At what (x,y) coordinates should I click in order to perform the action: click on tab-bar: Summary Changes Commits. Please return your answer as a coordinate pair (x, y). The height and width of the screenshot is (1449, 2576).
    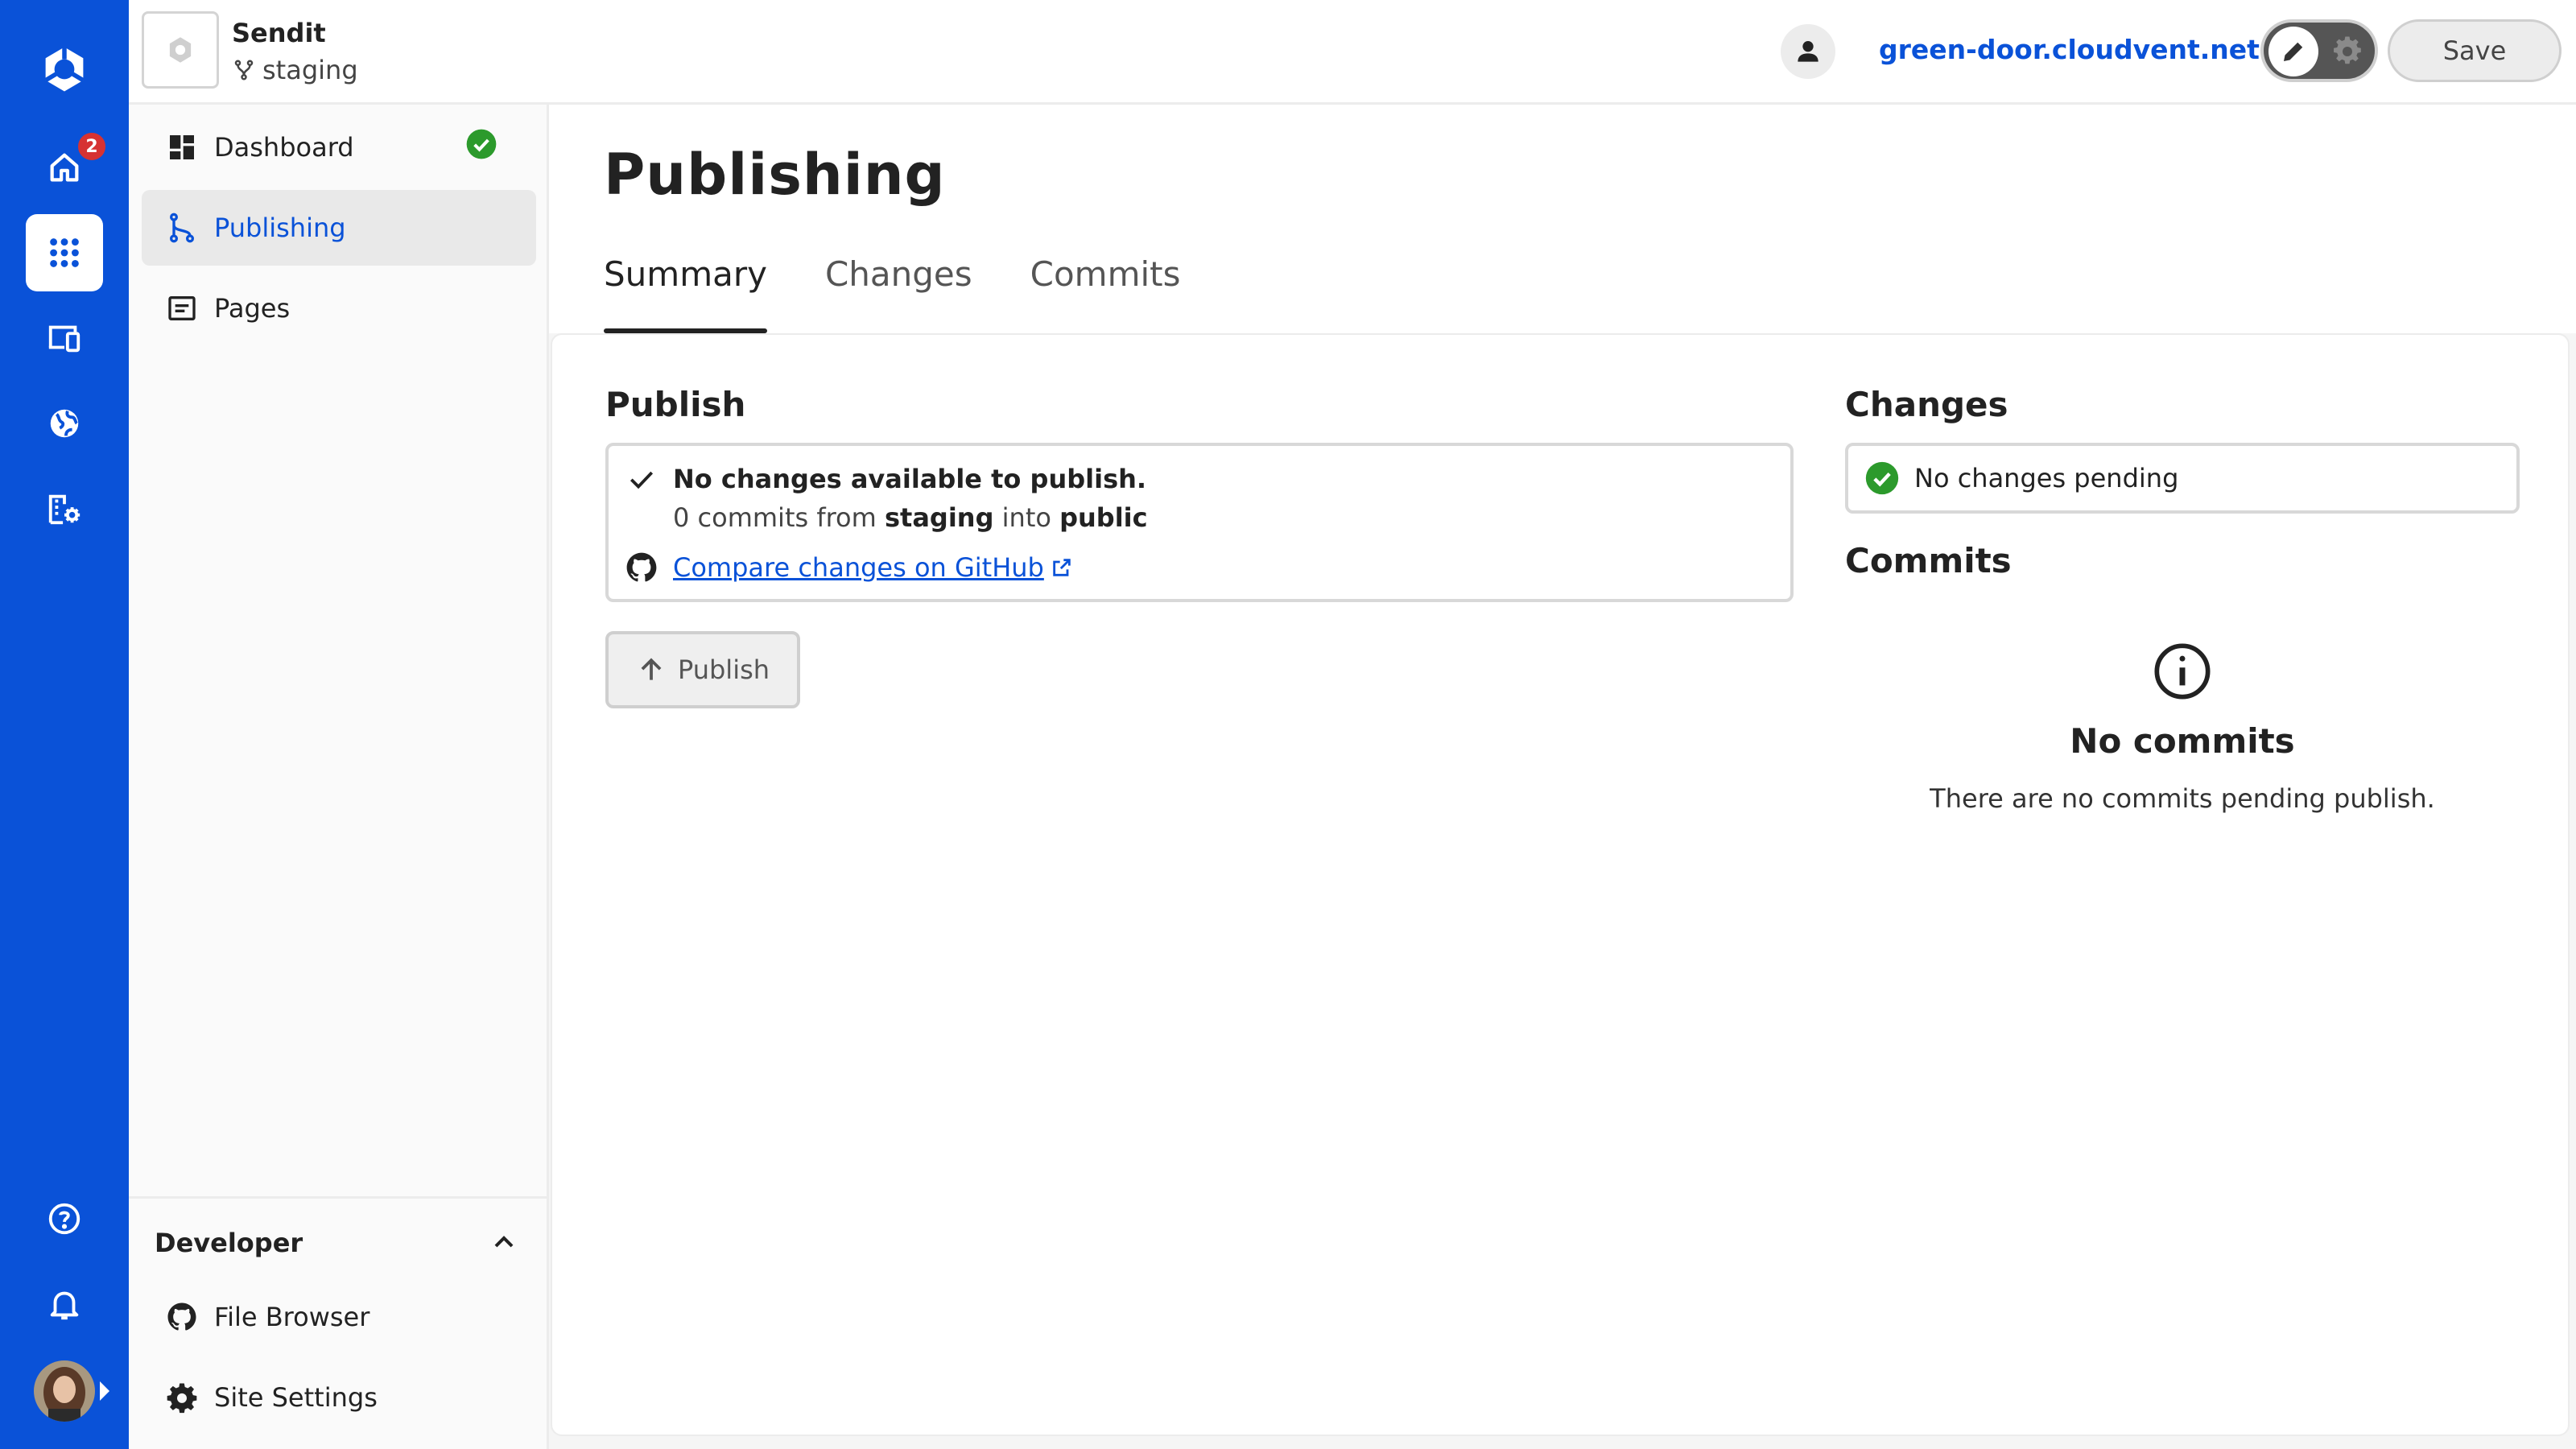
    Looking at the image, I should click on (921, 291).